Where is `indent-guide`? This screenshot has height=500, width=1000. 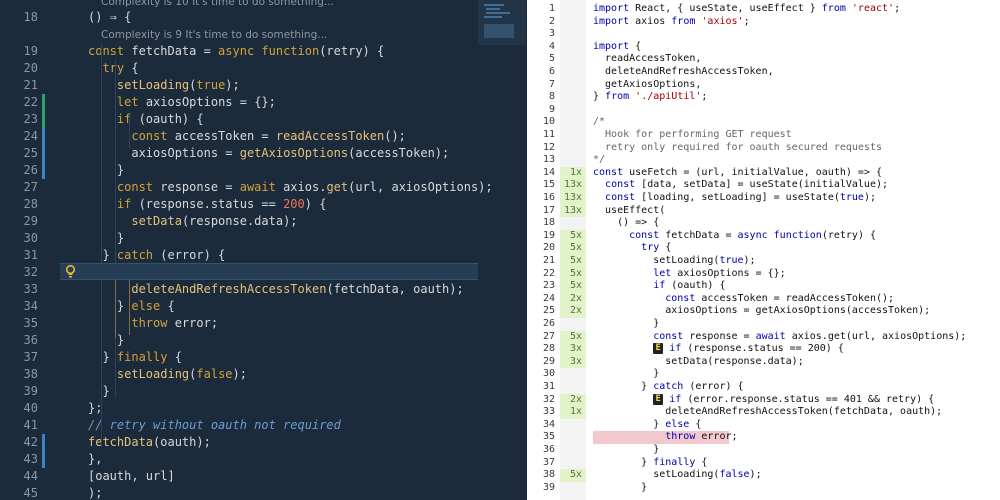
indent-guide is located at coordinates (129, 131).